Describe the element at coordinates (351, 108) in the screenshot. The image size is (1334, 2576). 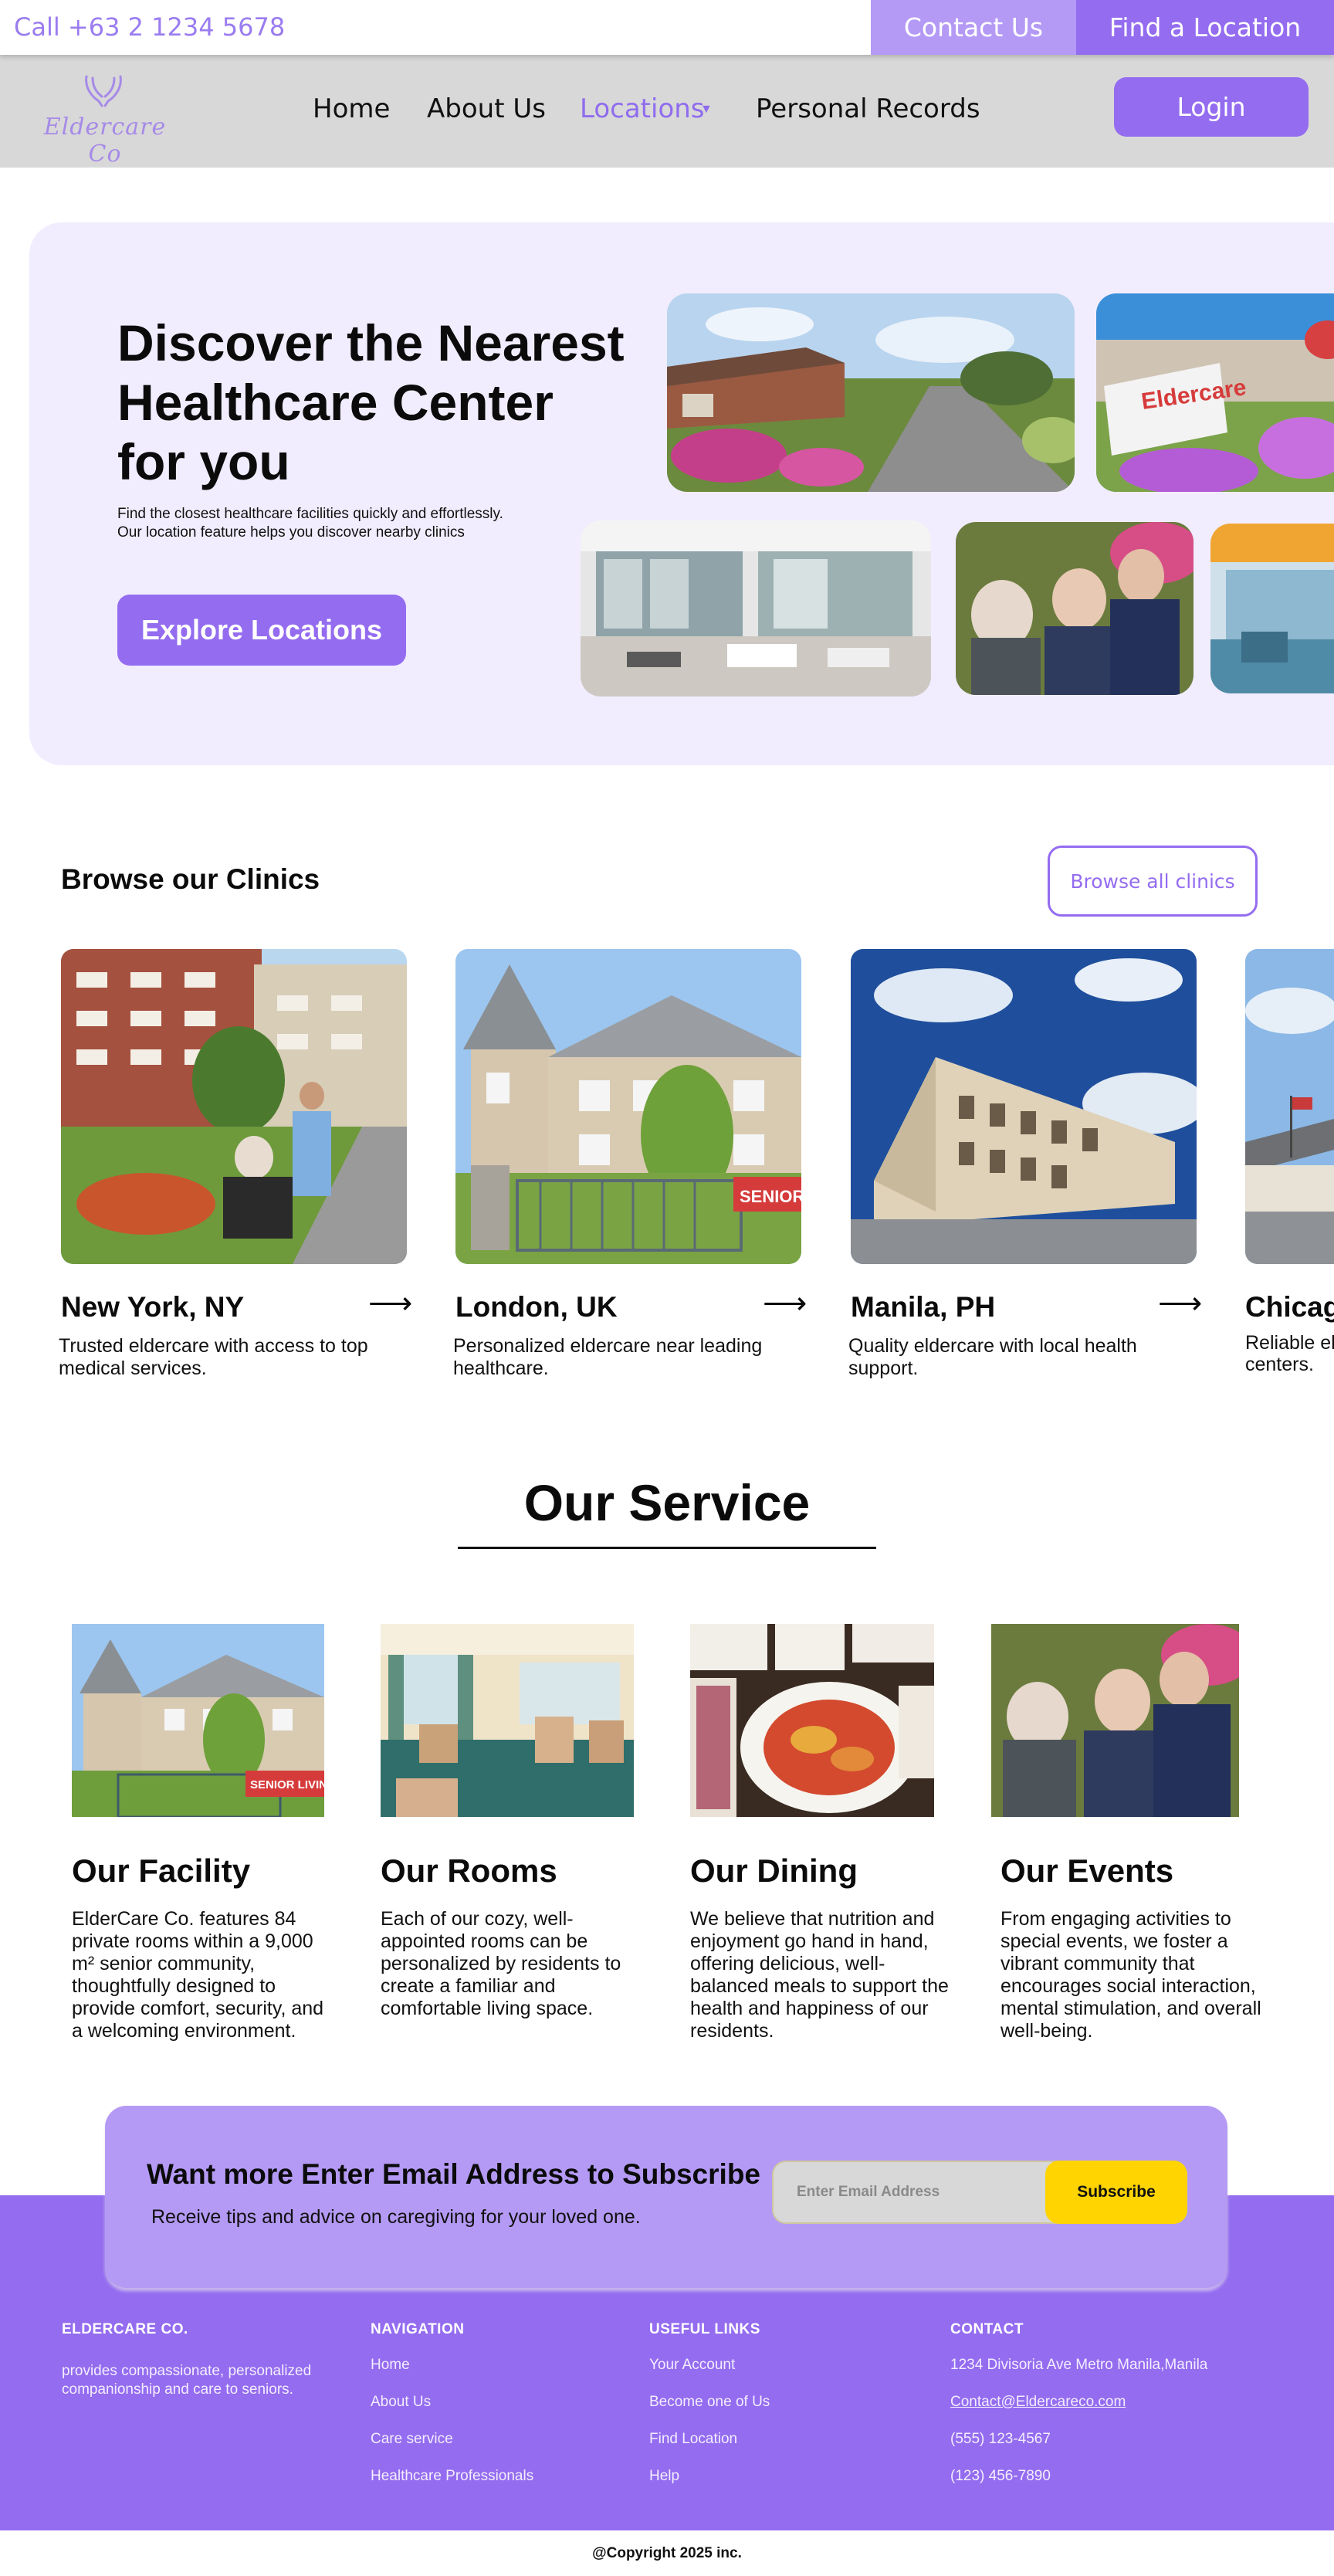
I see `nav-home: Home` at that location.